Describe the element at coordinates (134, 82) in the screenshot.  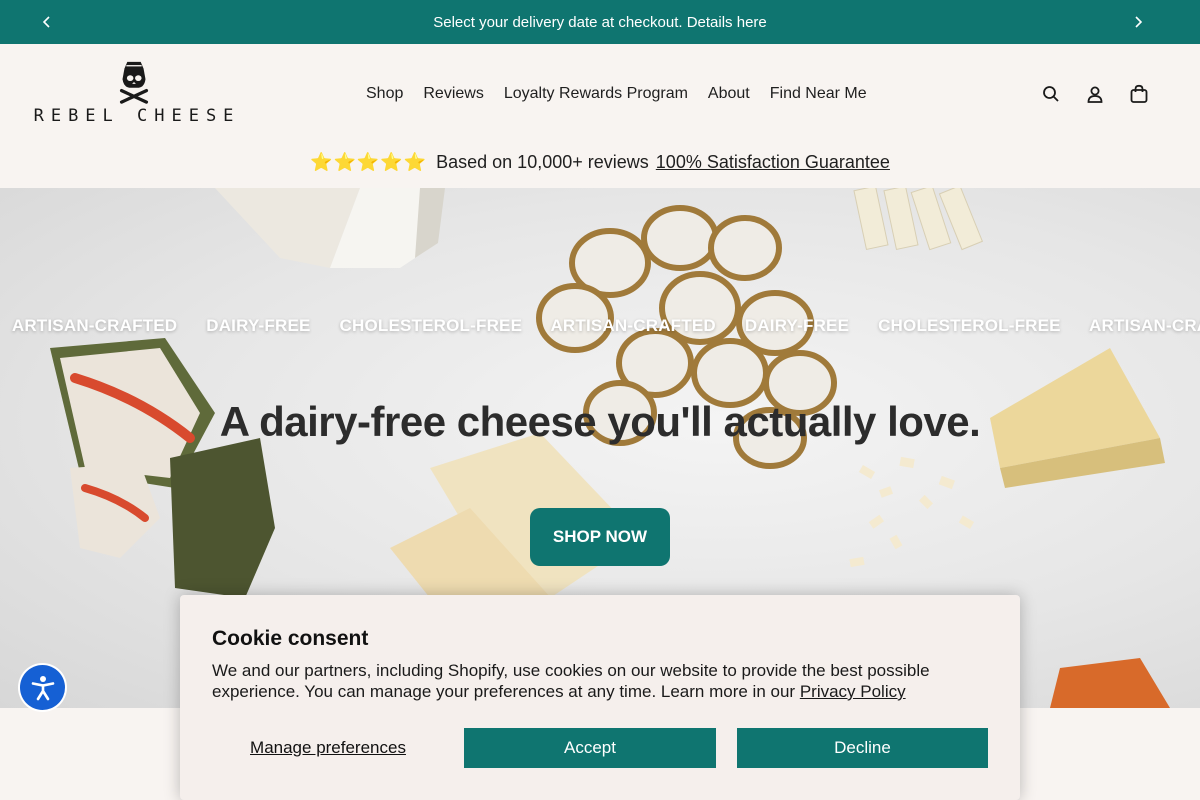
I see `skull-crossbones-icon` at that location.